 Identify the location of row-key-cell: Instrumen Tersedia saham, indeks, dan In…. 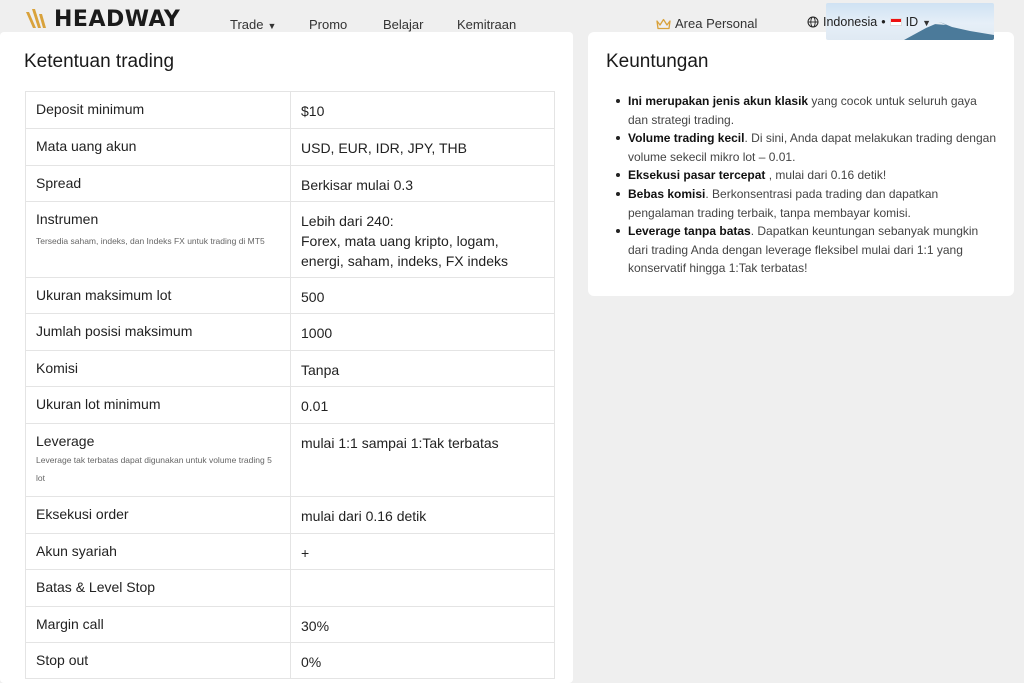
(158, 239).